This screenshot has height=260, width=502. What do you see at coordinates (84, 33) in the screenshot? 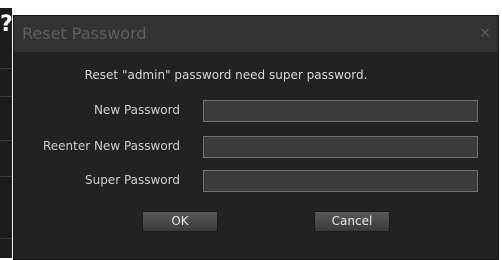
I see `dialog-title: Reset Password` at bounding box center [84, 33].